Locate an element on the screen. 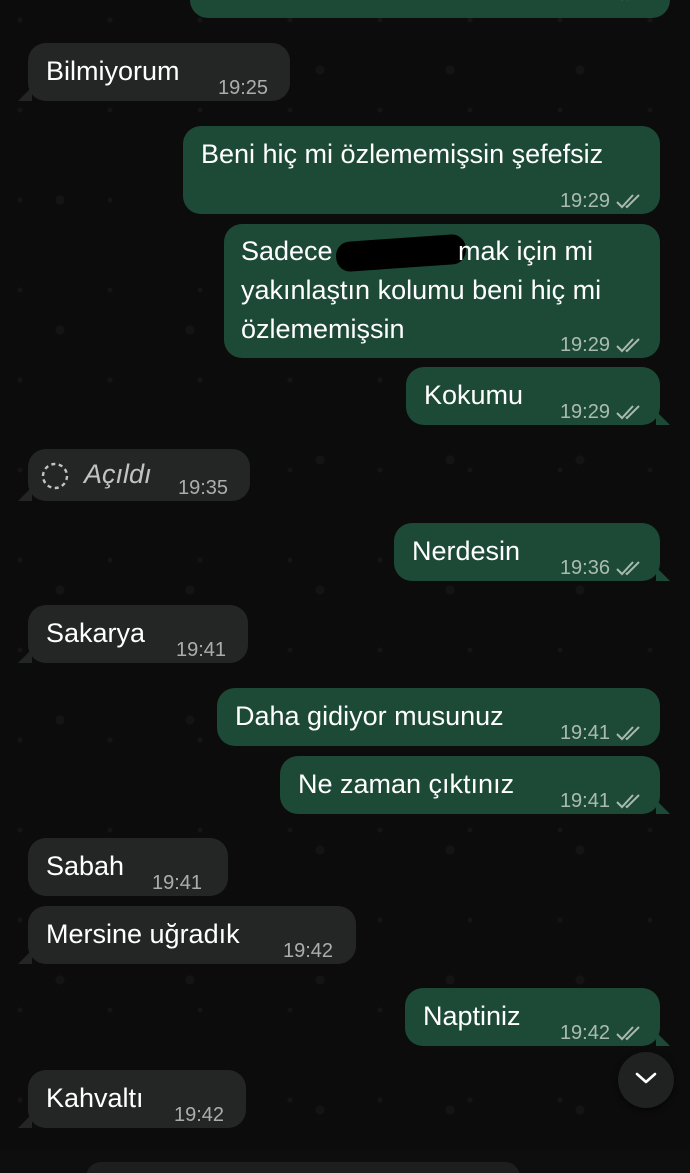  message-text-line: mak için mi is located at coordinates (526, 251).